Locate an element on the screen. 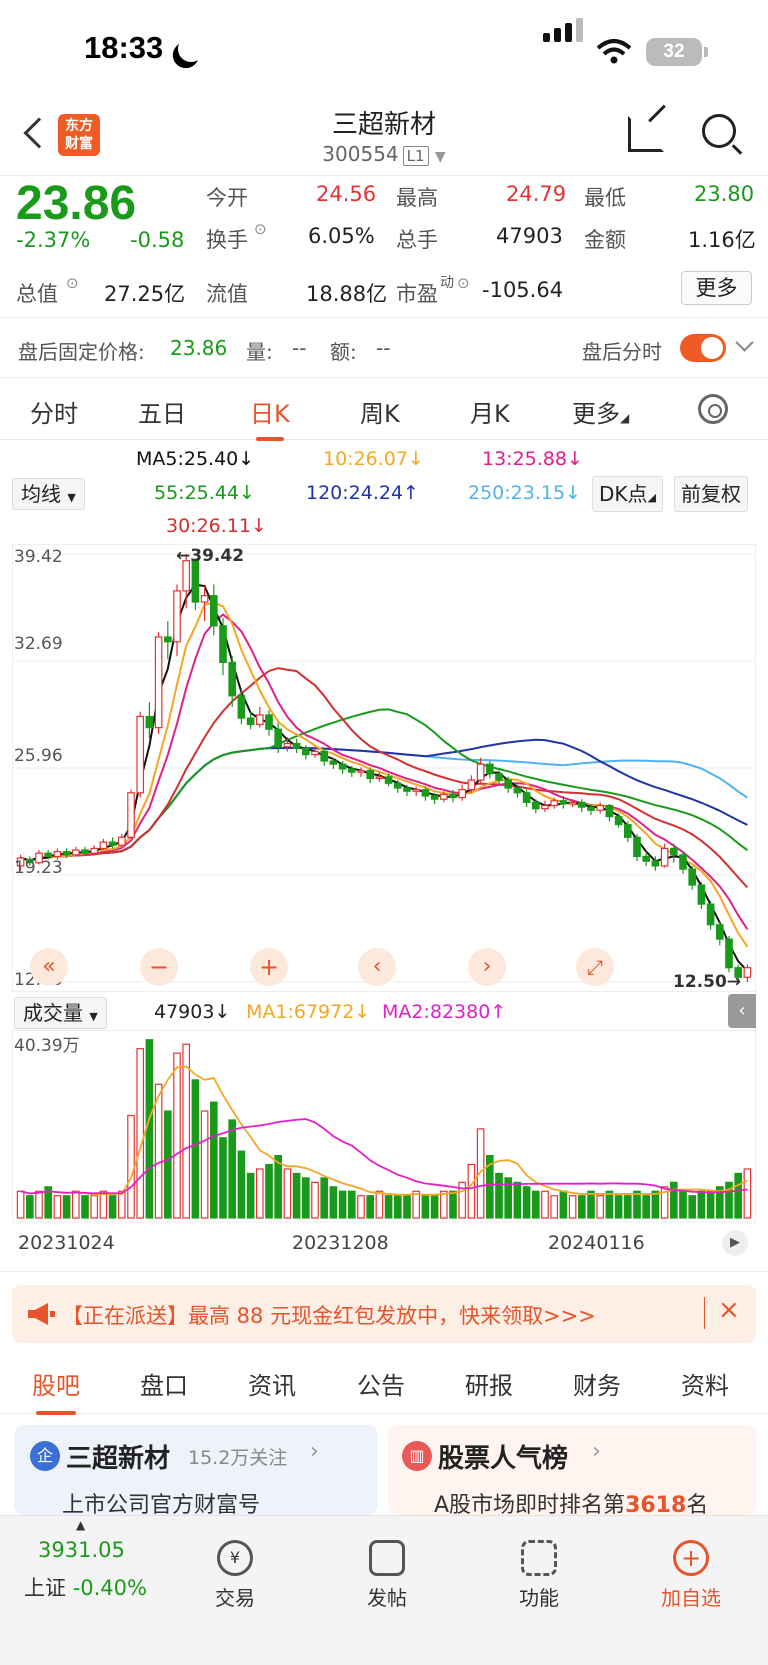 The width and height of the screenshot is (768, 1665). tab-profile: 资料 is located at coordinates (705, 1383).